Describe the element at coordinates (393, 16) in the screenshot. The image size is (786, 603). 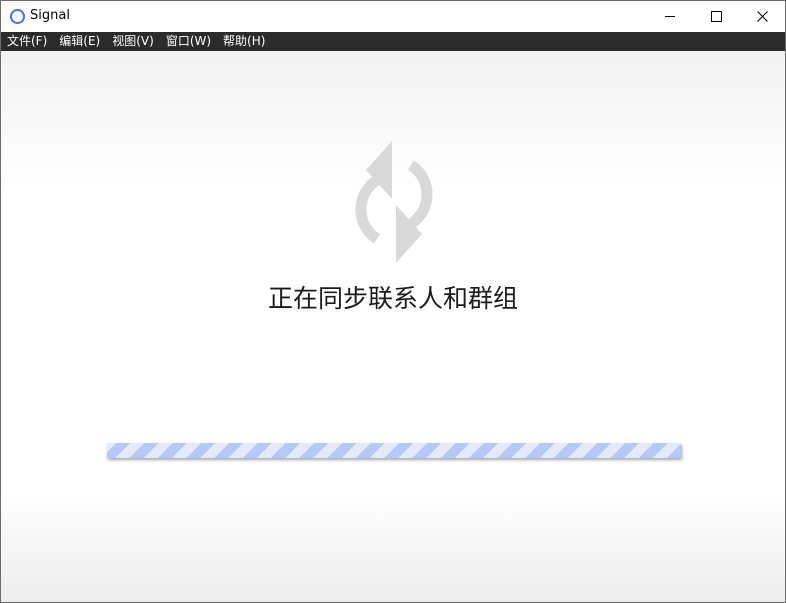
I see `title-bar: Signal` at that location.